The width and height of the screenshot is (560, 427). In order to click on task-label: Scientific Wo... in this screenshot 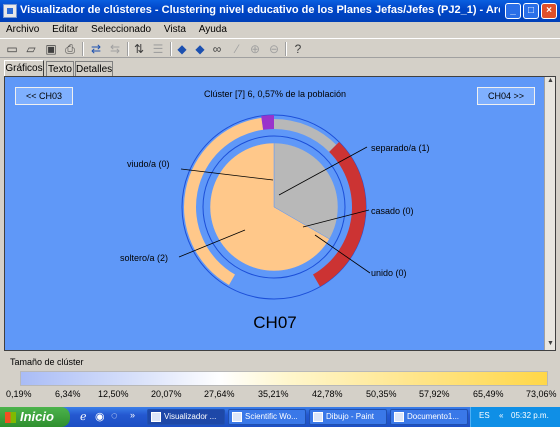, I will do `click(271, 416)`.